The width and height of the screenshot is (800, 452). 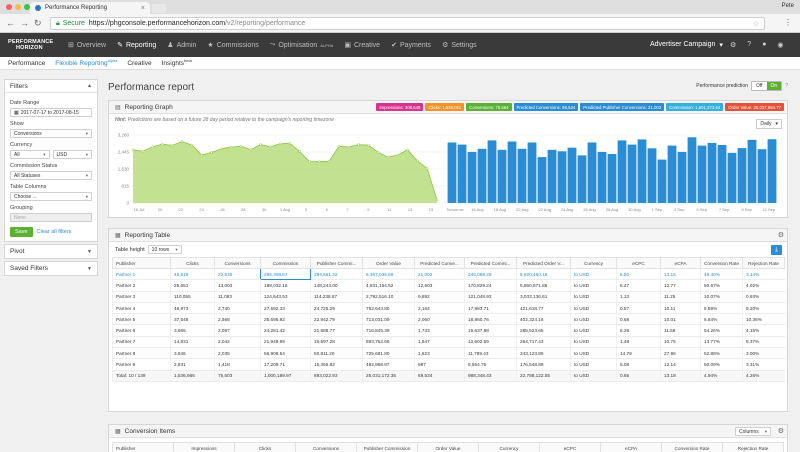 What do you see at coordinates (302, 45) in the screenshot?
I see `nav-optimisation: ⤳ Optimisation ALPHA` at bounding box center [302, 45].